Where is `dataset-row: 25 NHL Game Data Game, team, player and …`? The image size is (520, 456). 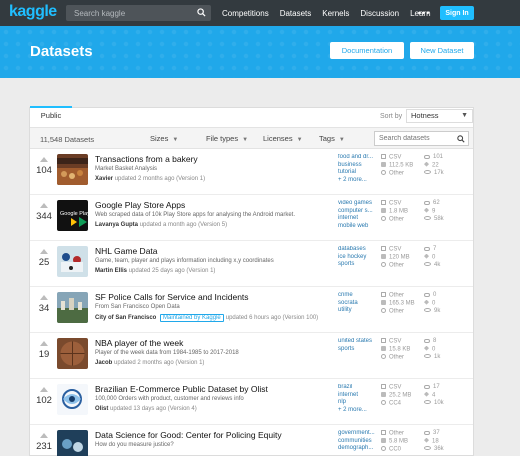 dataset-row: 25 NHL Game Data Game, team, player and … is located at coordinates (251, 264).